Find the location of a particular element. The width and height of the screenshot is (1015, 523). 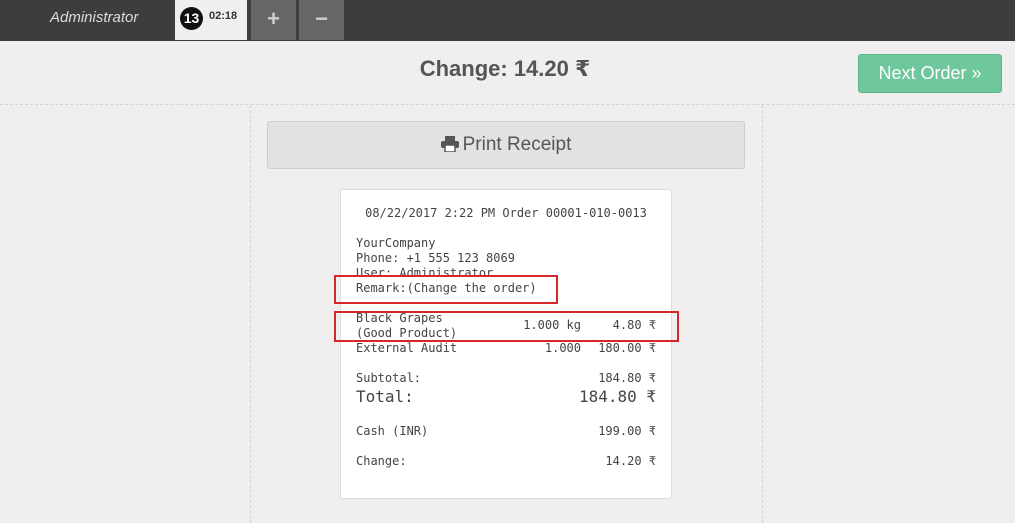

top-bar: Administrator 13 02:18 + − is located at coordinates (507, 20).